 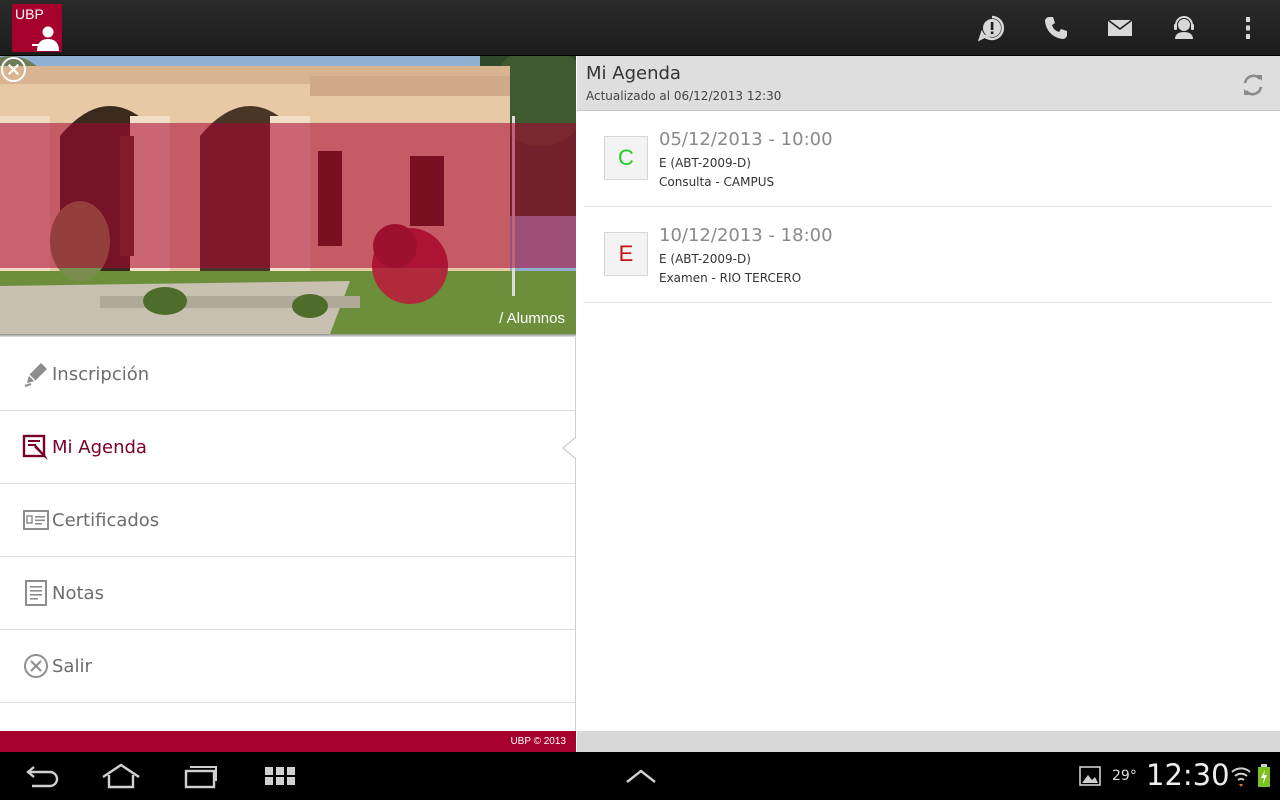 What do you see at coordinates (640, 28) in the screenshot?
I see `action-bar: UBP` at bounding box center [640, 28].